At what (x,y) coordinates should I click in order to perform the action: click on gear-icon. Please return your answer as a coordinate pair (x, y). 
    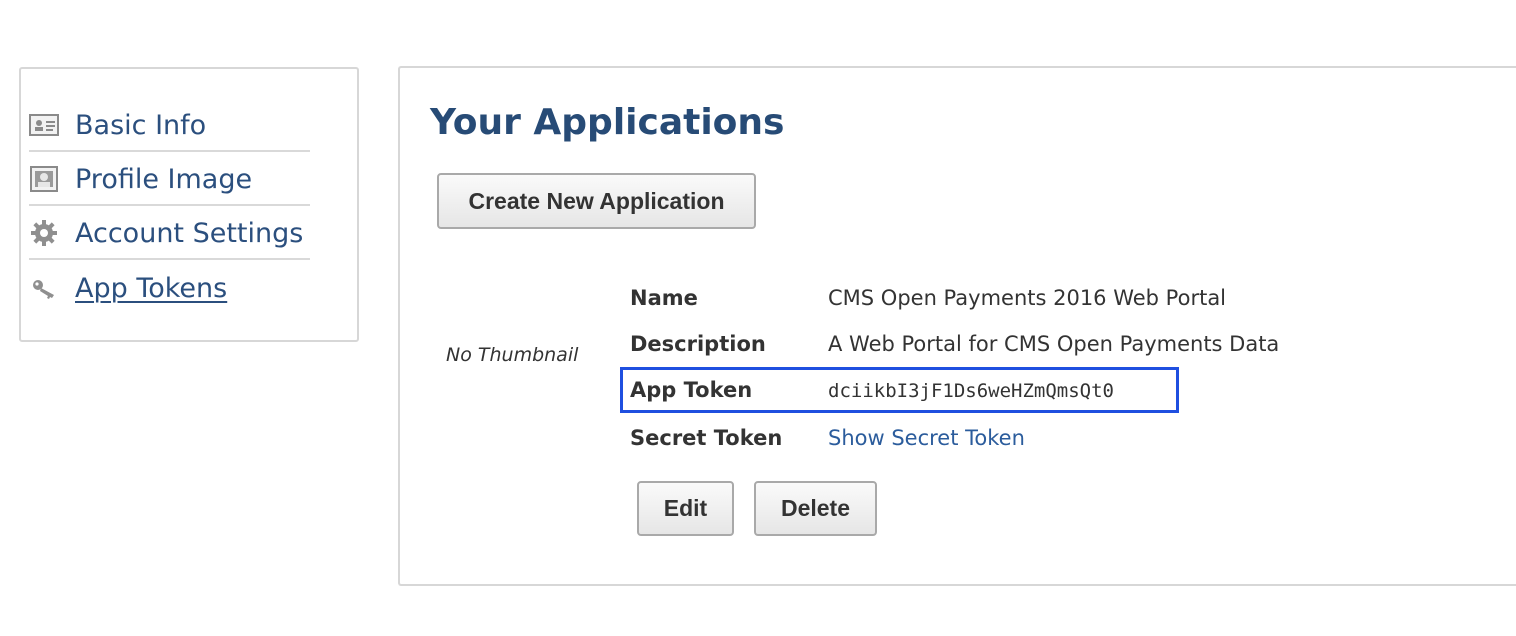
    Looking at the image, I should click on (44, 233).